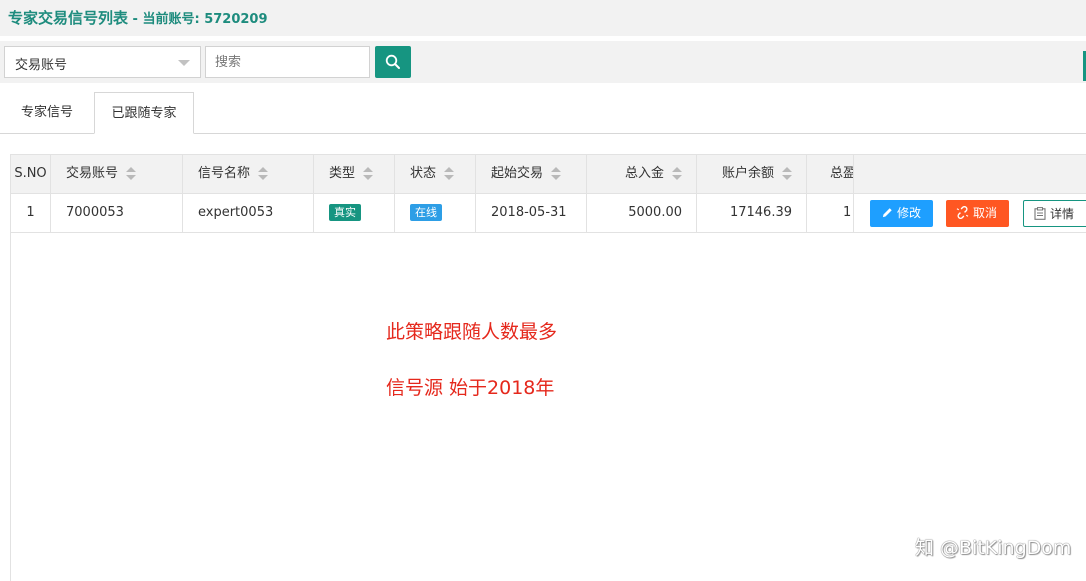 This screenshot has width=1086, height=581. Describe the element at coordinates (472, 332) in the screenshot. I see `annotation-most-followers: 此策略跟随人数最多` at that location.